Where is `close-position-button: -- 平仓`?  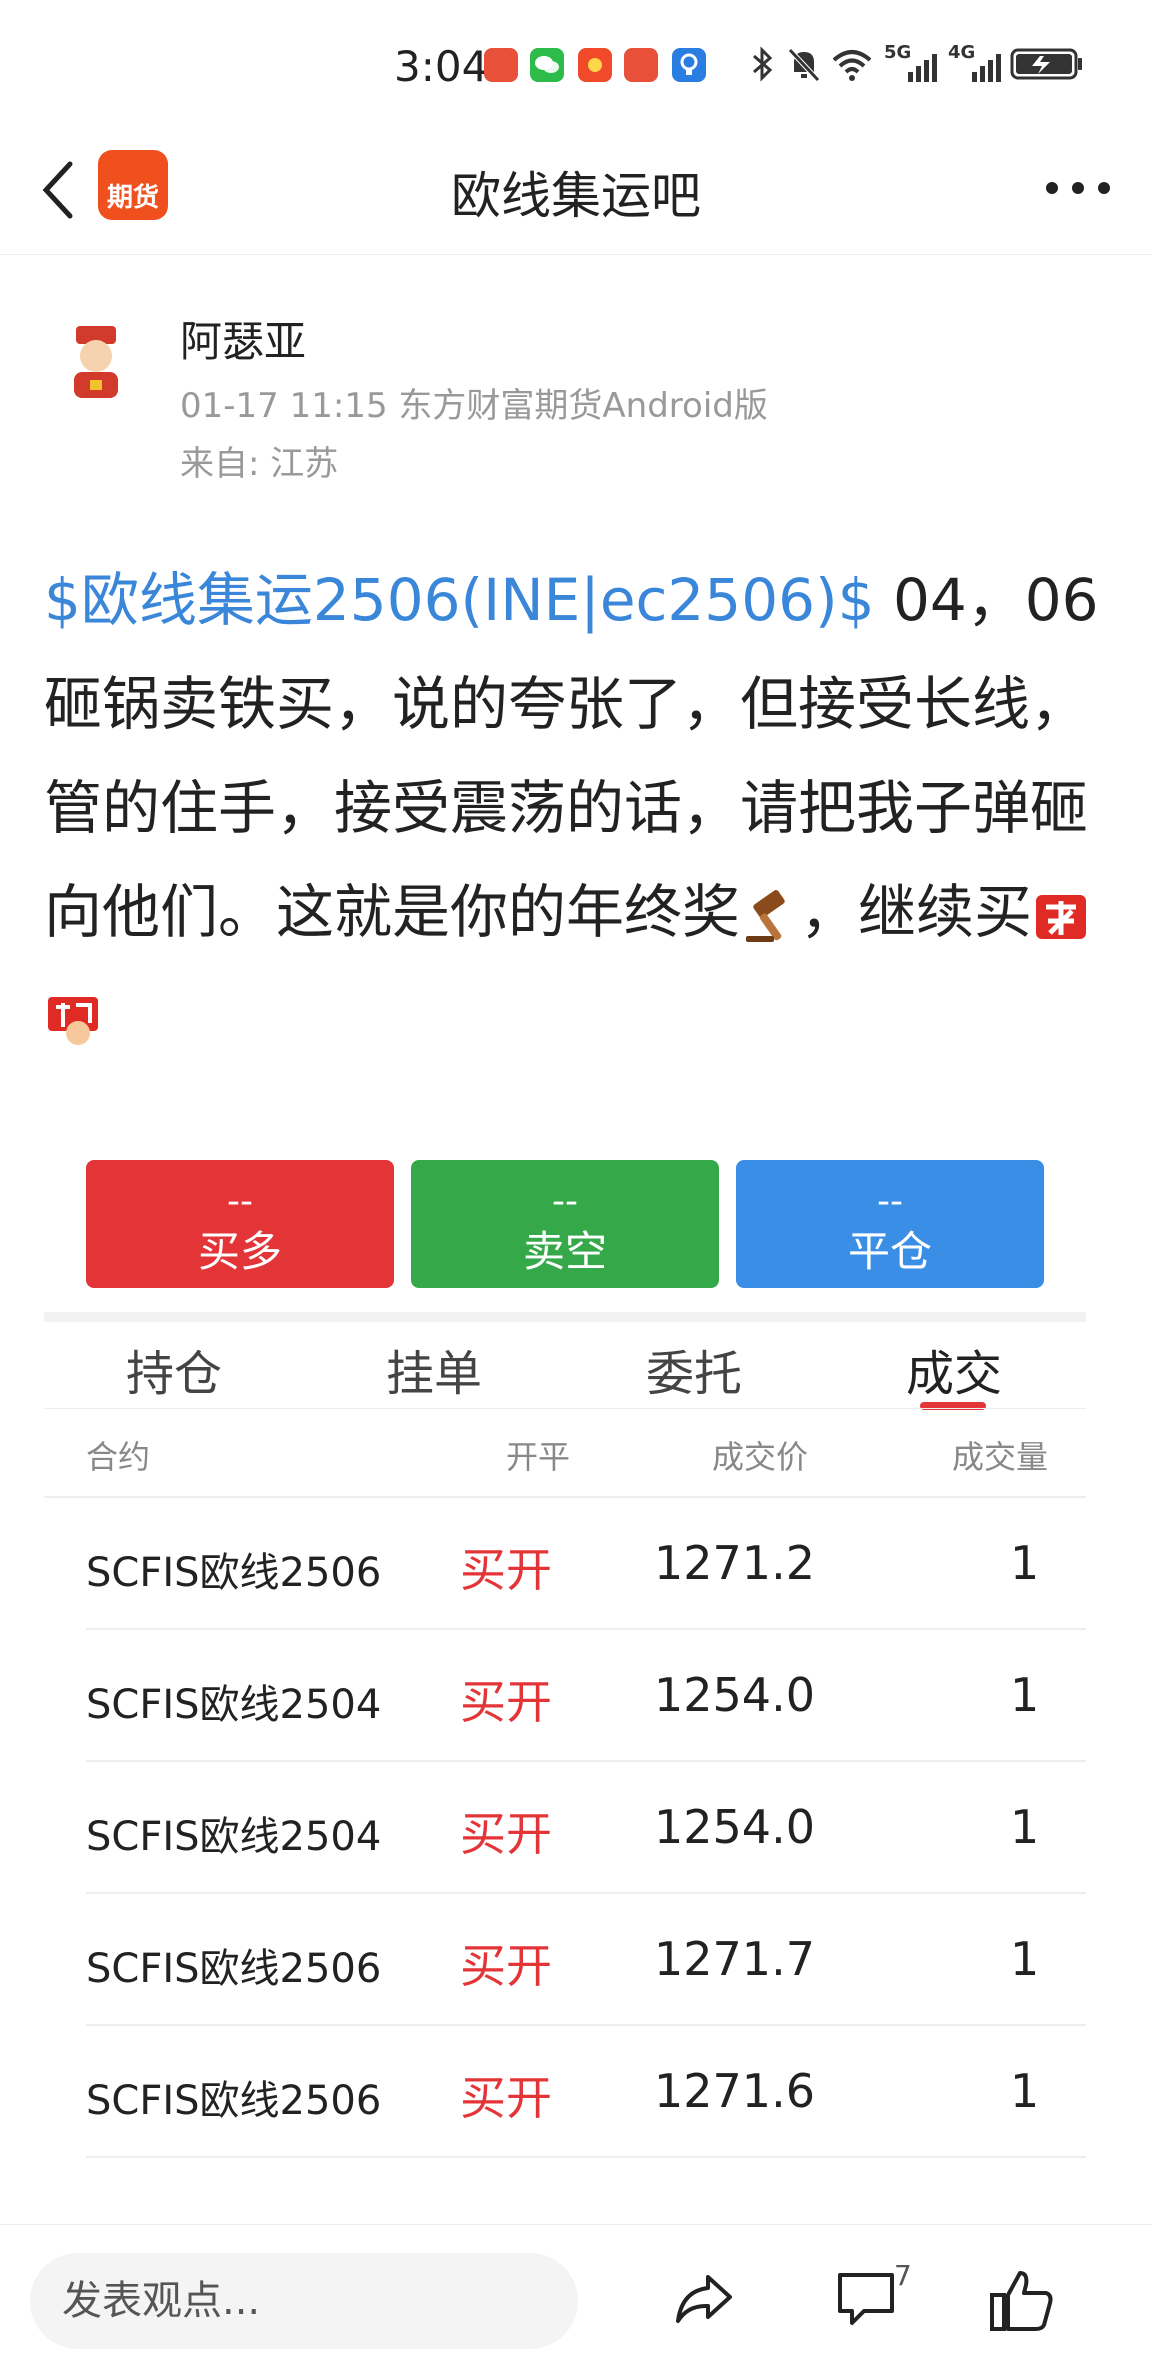 close-position-button: -- 平仓 is located at coordinates (890, 1224).